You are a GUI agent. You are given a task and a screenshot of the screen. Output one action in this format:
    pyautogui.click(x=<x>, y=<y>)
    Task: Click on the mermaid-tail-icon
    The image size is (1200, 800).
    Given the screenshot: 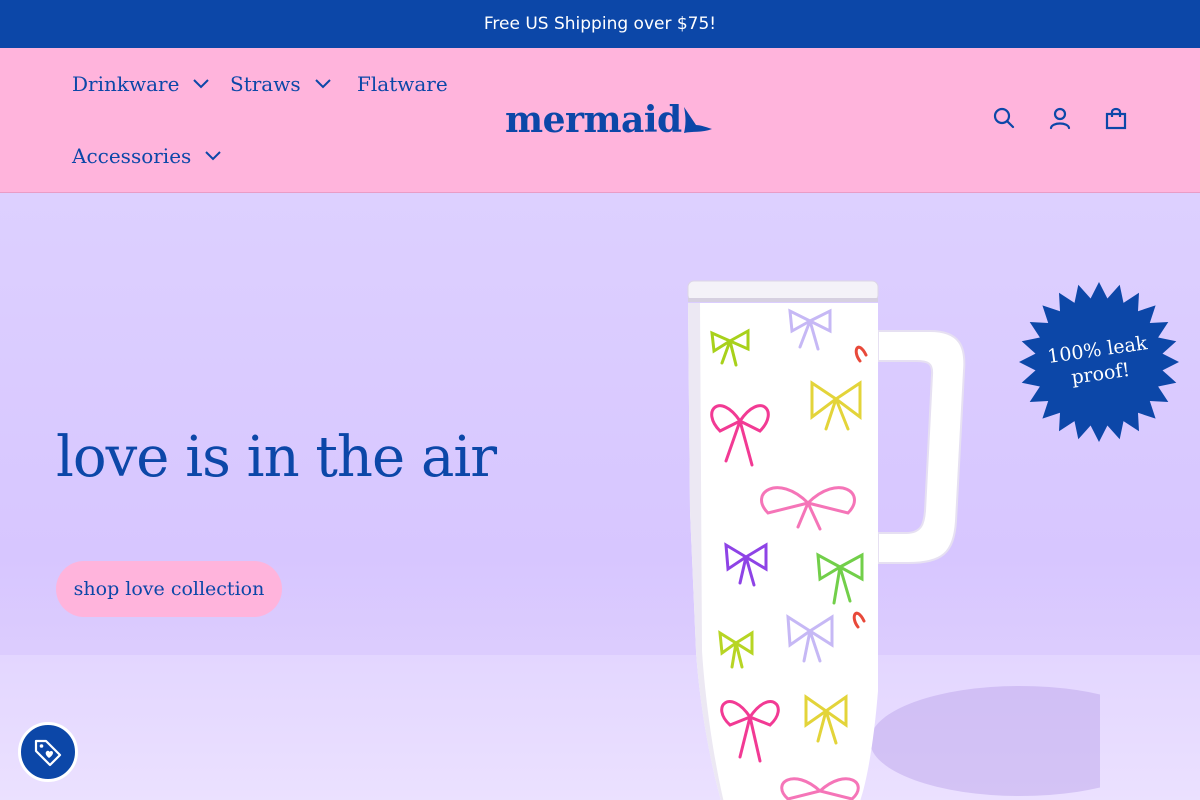 What is the action you would take?
    pyautogui.click(x=697, y=120)
    